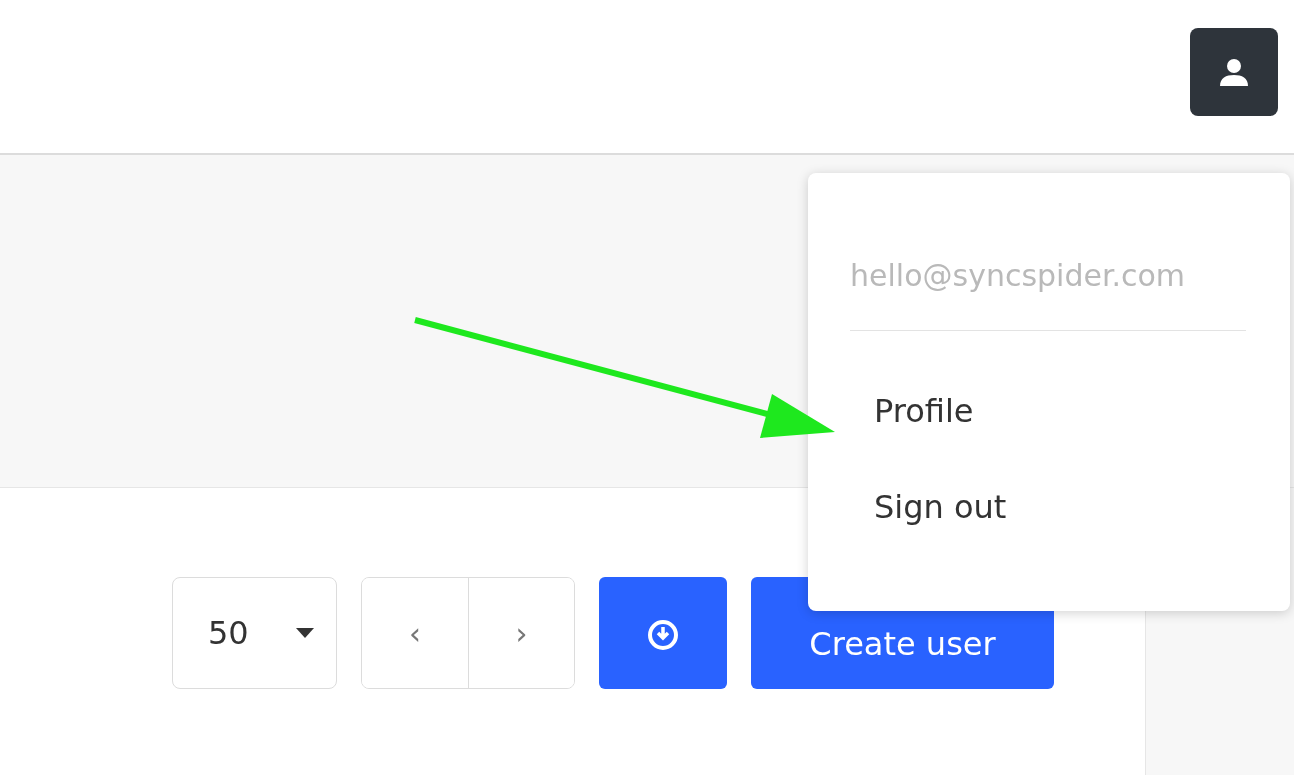  What do you see at coordinates (305, 633) in the screenshot?
I see `caret-icon` at bounding box center [305, 633].